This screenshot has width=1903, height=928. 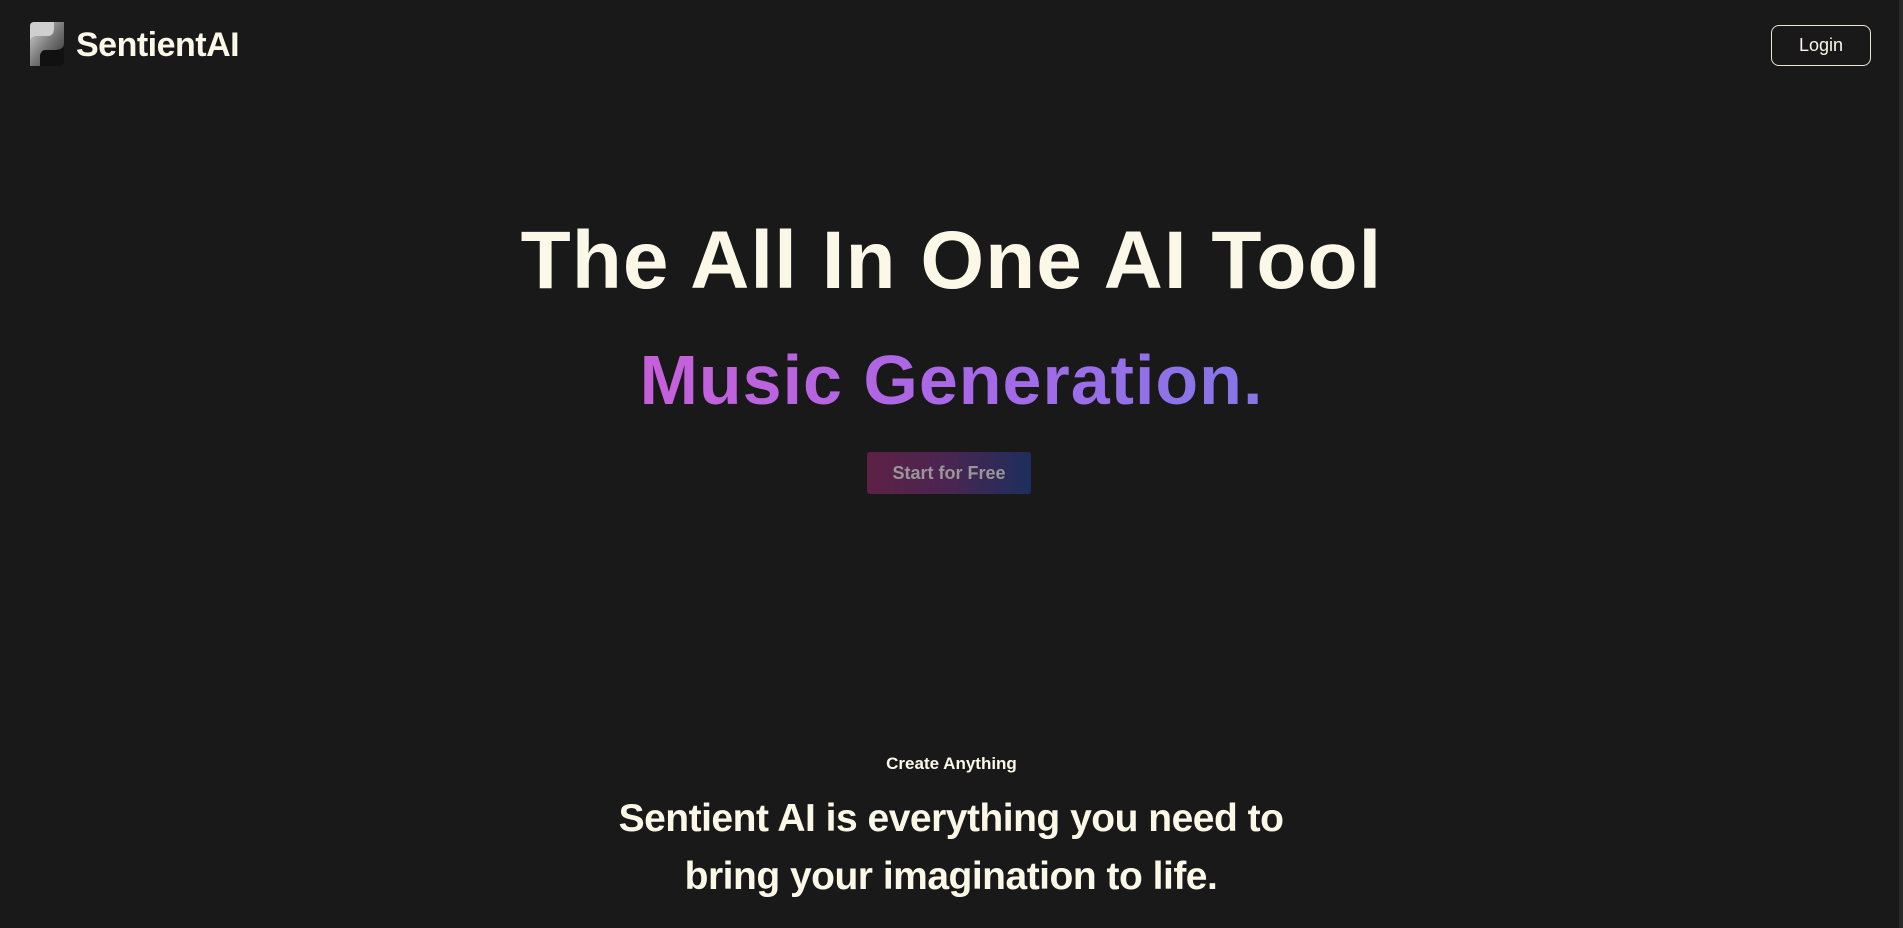 What do you see at coordinates (951, 260) in the screenshot?
I see `hero-title: The All In One AI Tool` at bounding box center [951, 260].